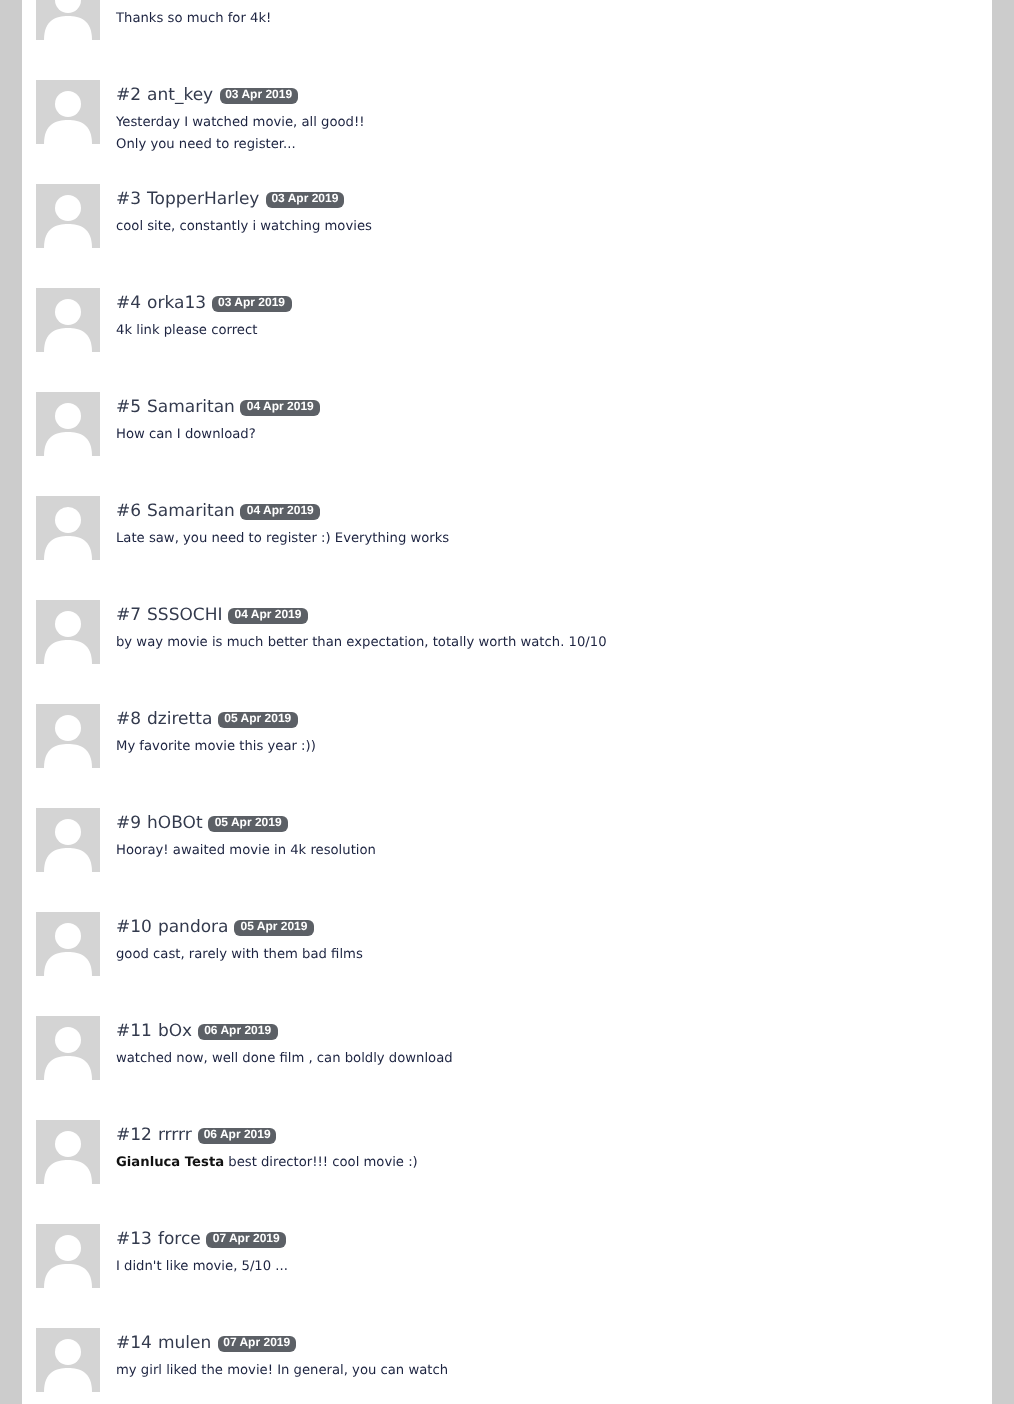  Describe the element at coordinates (129, 303) in the screenshot. I see `comment-number: #4` at that location.